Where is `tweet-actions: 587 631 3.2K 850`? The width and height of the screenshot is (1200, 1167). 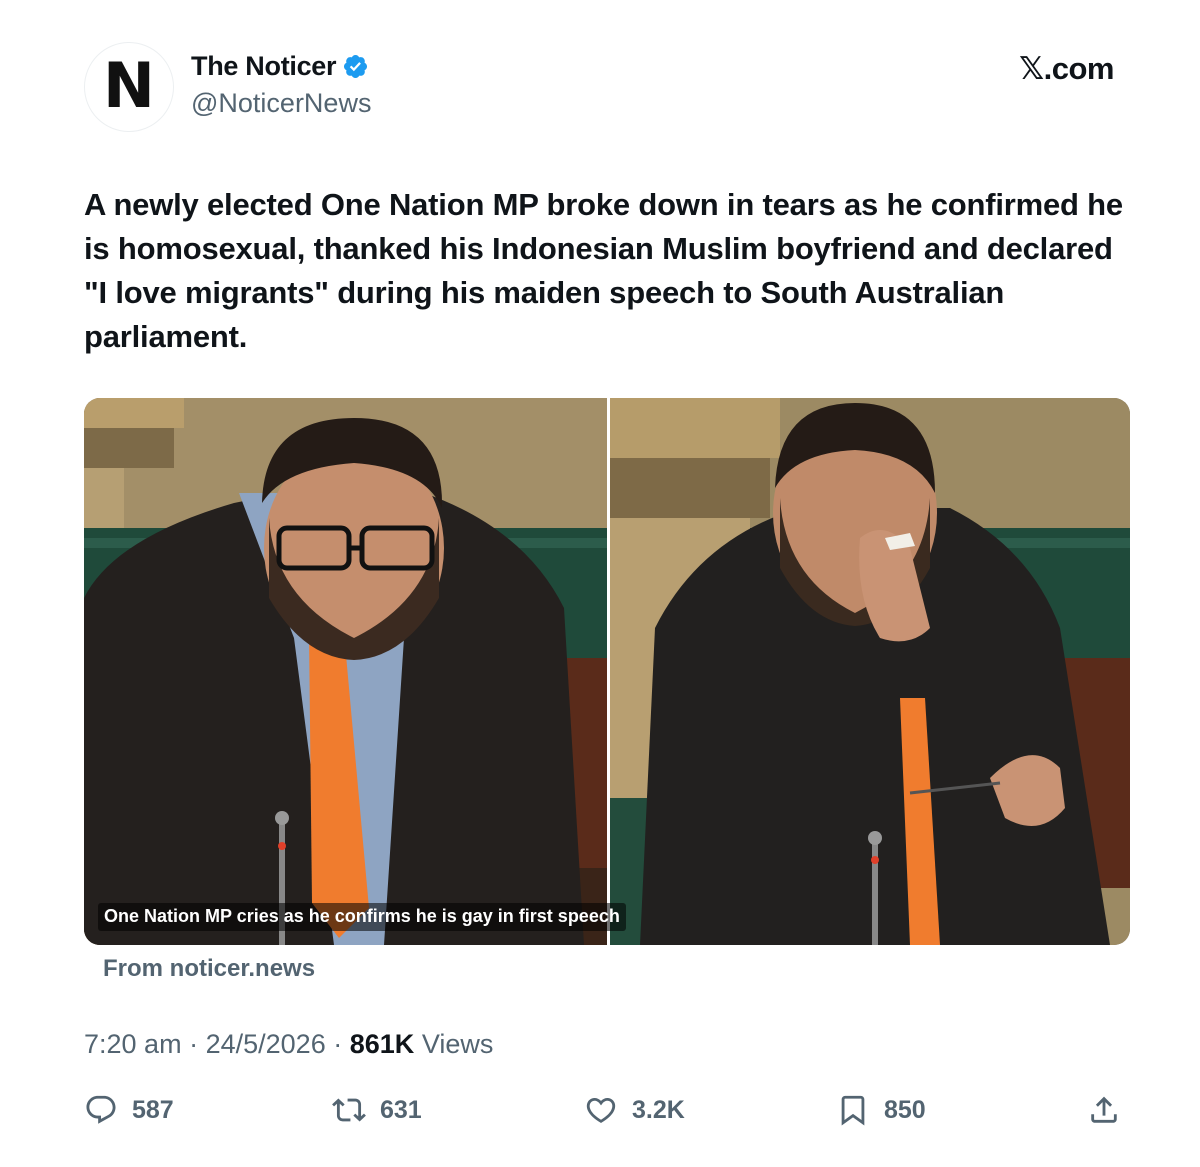
tweet-actions: 587 631 3.2K 850 is located at coordinates (607, 1110).